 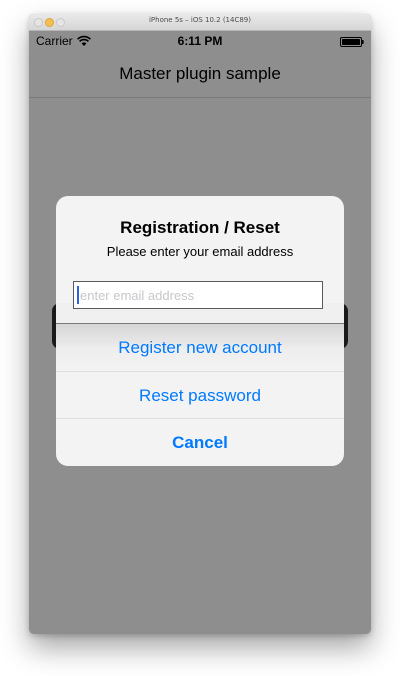 I want to click on simulator-titlebar: iPhone 5s – iOS 10.2 (14C89), so click(x=200, y=22).